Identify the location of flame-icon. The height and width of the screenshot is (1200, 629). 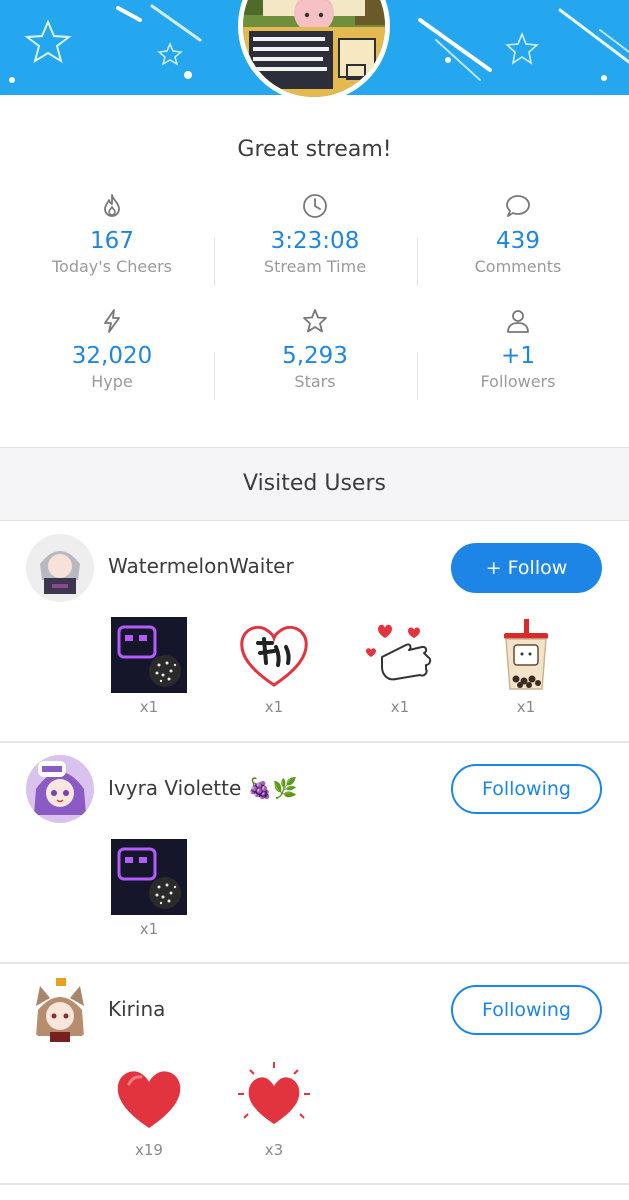
(112, 205).